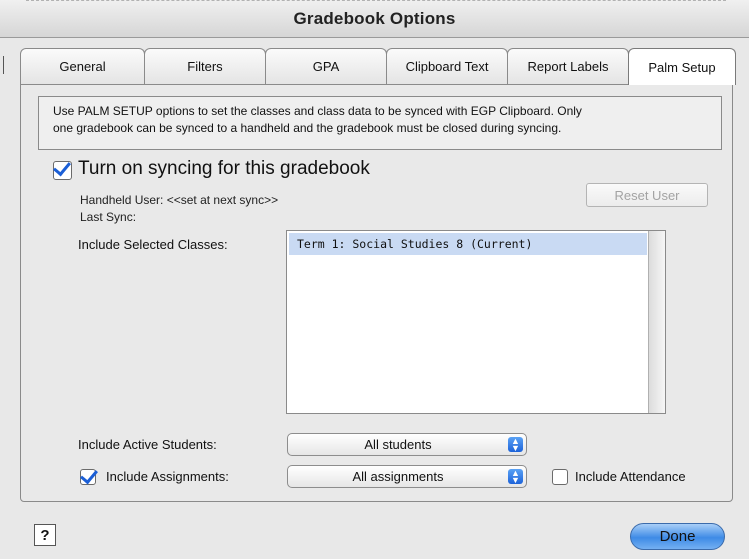  Describe the element at coordinates (682, 66) in the screenshot. I see `tab-palm-setup: Palm Setup` at that location.